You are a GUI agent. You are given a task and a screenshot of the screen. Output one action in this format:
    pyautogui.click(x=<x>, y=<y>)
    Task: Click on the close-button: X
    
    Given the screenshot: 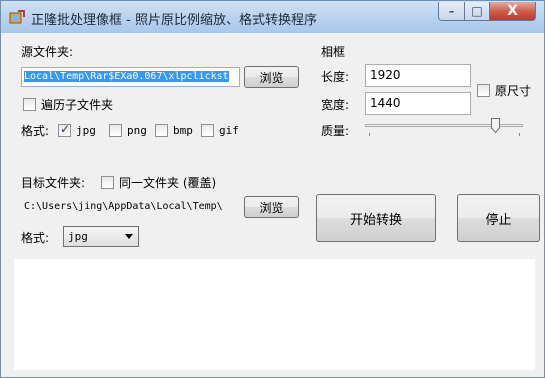 What is the action you would take?
    pyautogui.click(x=512, y=11)
    